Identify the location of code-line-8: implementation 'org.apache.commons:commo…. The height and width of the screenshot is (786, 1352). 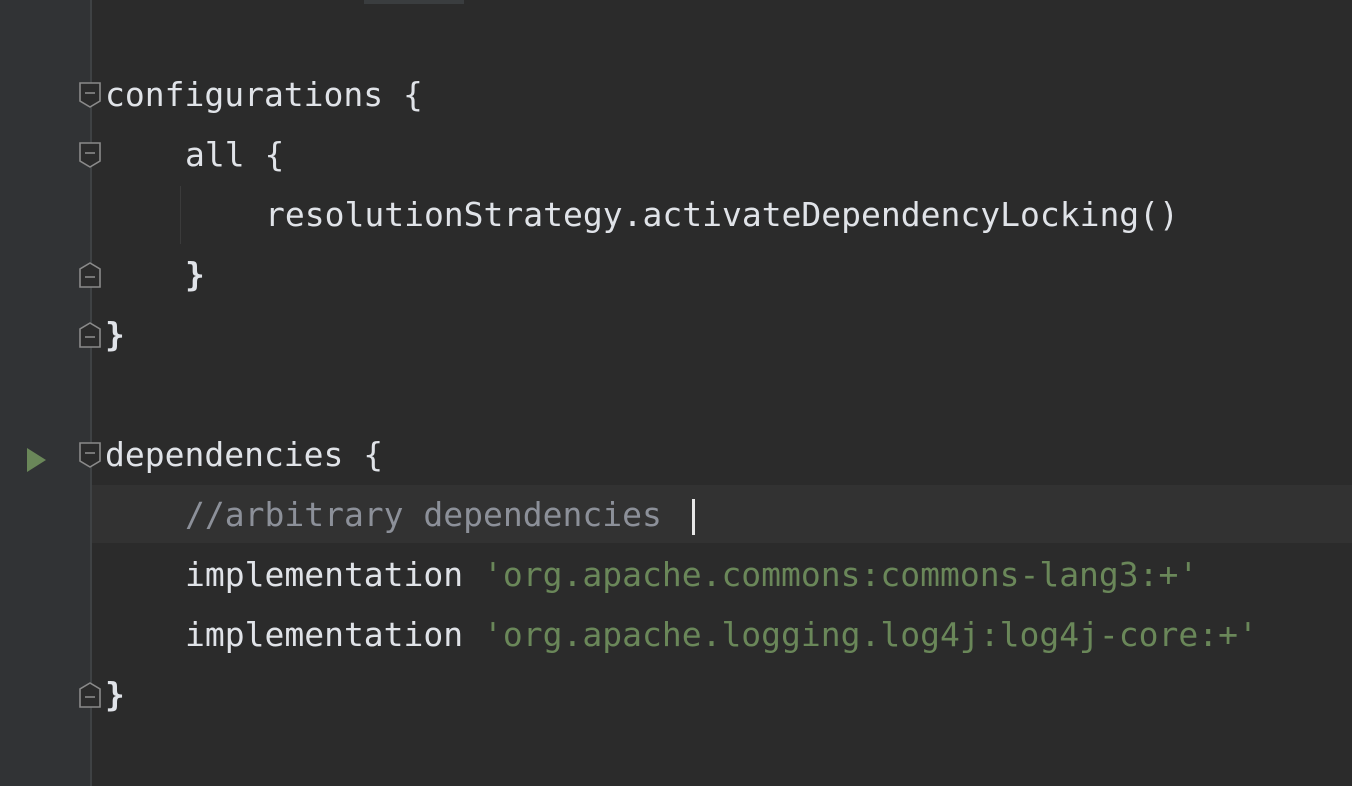
(676, 575).